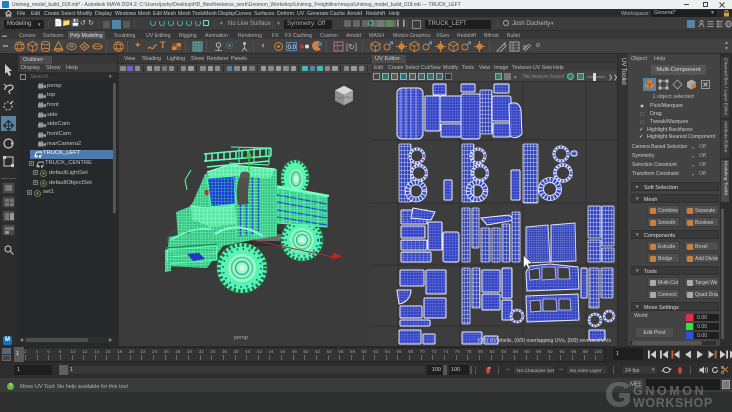 This screenshot has height=412, width=732. What do you see at coordinates (673, 403) in the screenshot?
I see `svg-text: WORKSHOP` at bounding box center [673, 403].